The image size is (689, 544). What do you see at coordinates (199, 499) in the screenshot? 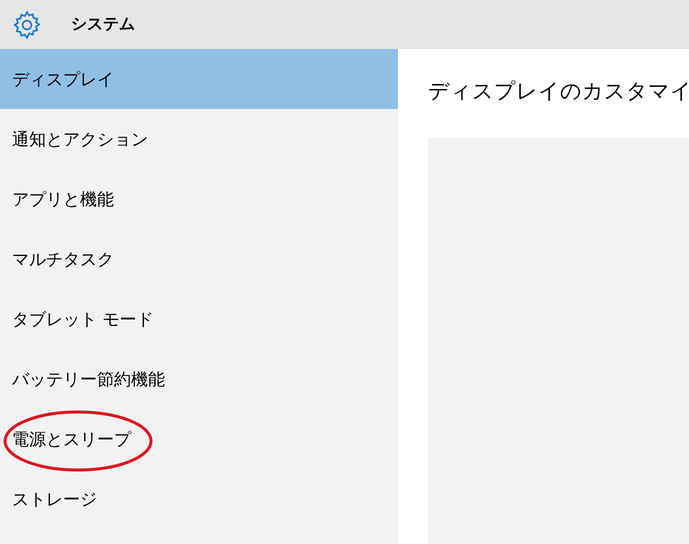
I see `sidebar-item: ストレージ` at bounding box center [199, 499].